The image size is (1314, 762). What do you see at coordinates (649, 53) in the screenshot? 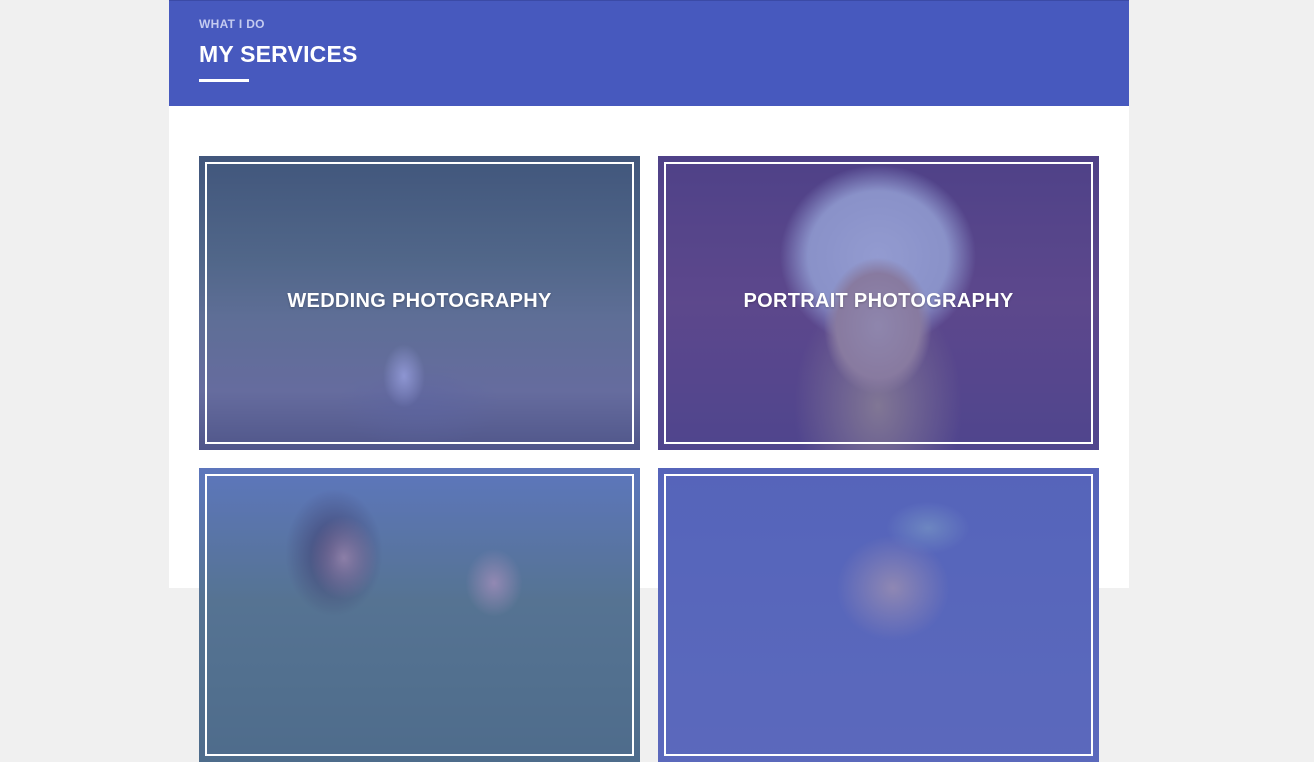
I see `services-header: WHAT I DO MY SERVICES` at bounding box center [649, 53].